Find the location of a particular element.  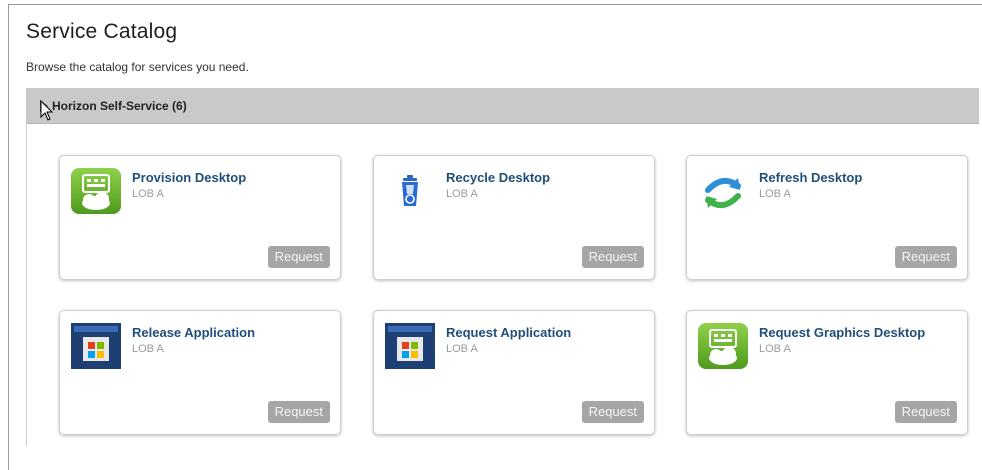

service-card-recycle-desktop: Recycle Desktop LOB A Request is located at coordinates (514, 217).